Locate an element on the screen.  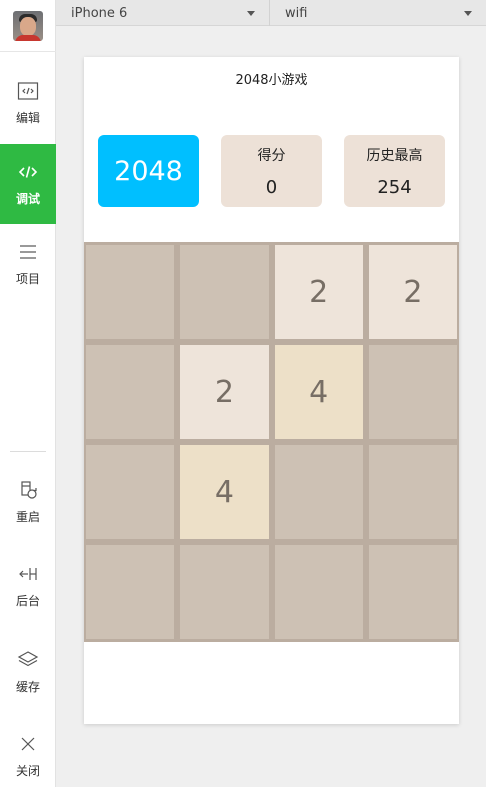
sidebar-item-label: 关闭 is located at coordinates (27, 770).